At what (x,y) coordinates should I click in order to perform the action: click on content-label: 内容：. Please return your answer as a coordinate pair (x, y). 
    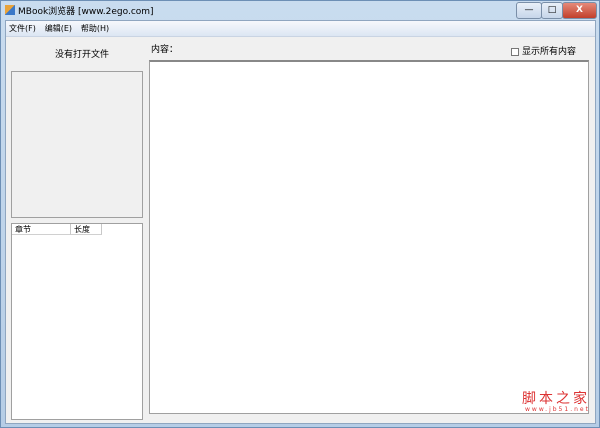
    Looking at the image, I should click on (165, 50).